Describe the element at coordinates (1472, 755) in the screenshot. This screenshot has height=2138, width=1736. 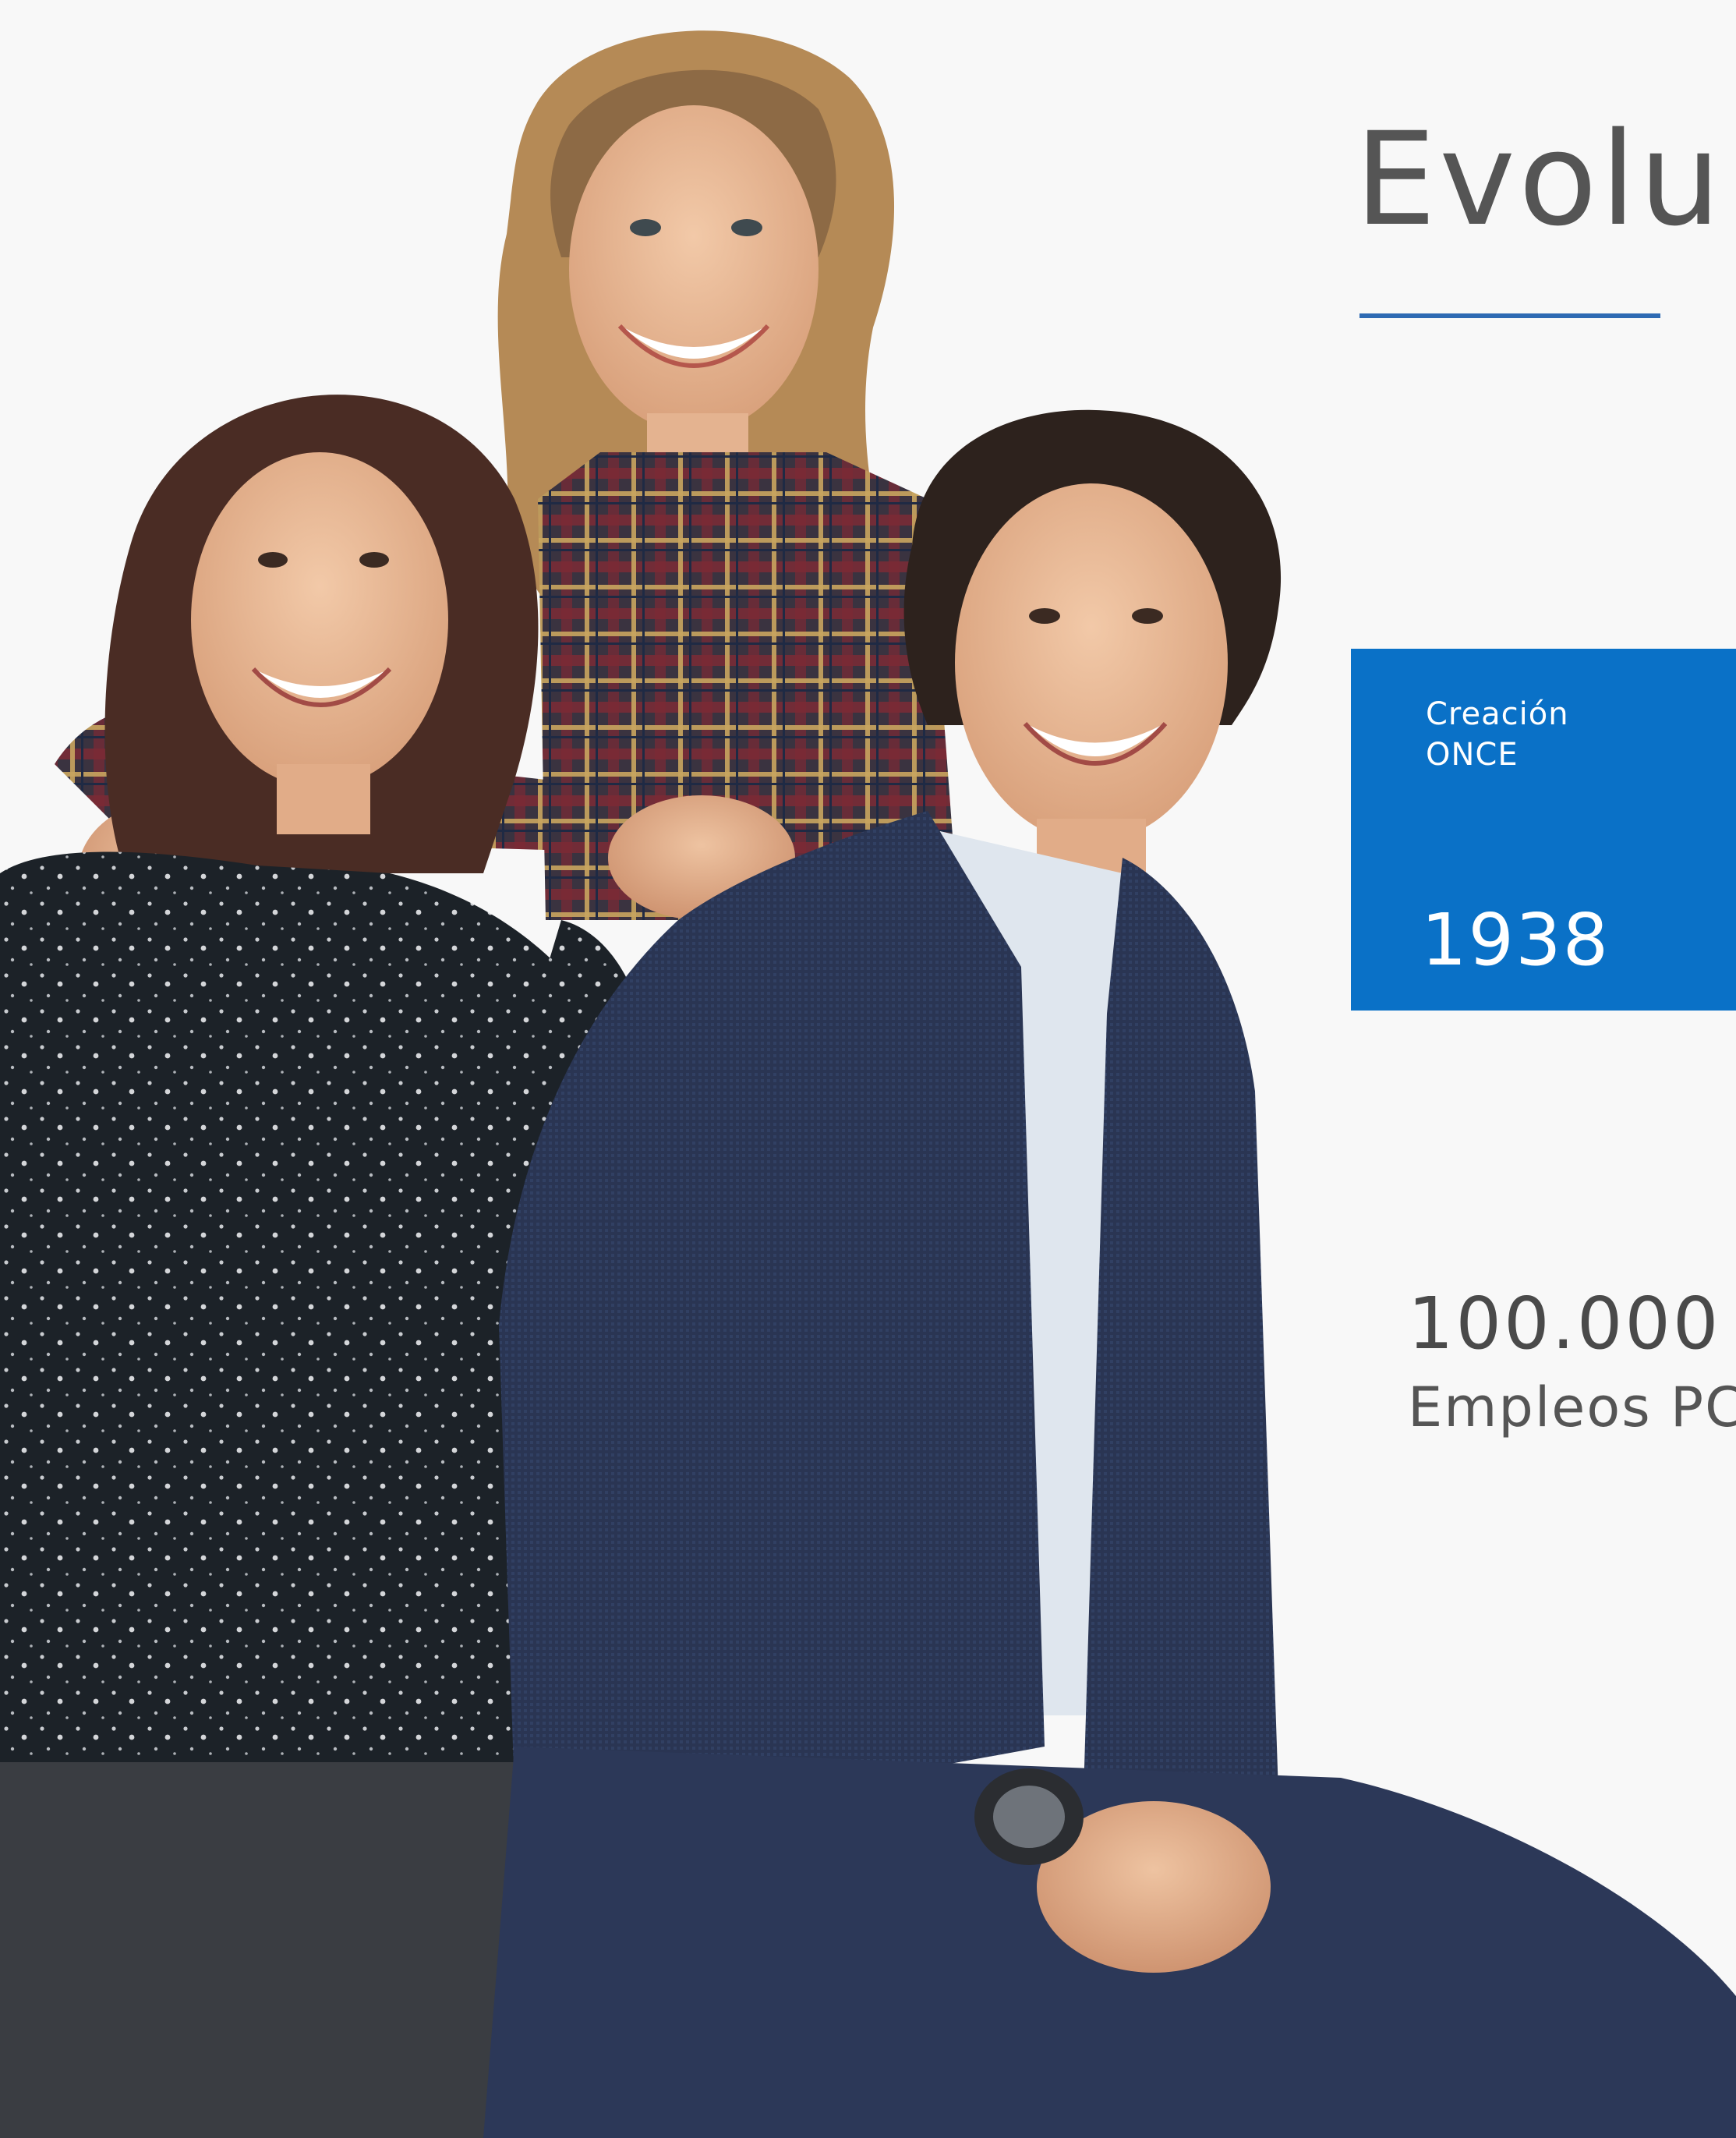
I see `card-label-line-2: ONCE` at that location.